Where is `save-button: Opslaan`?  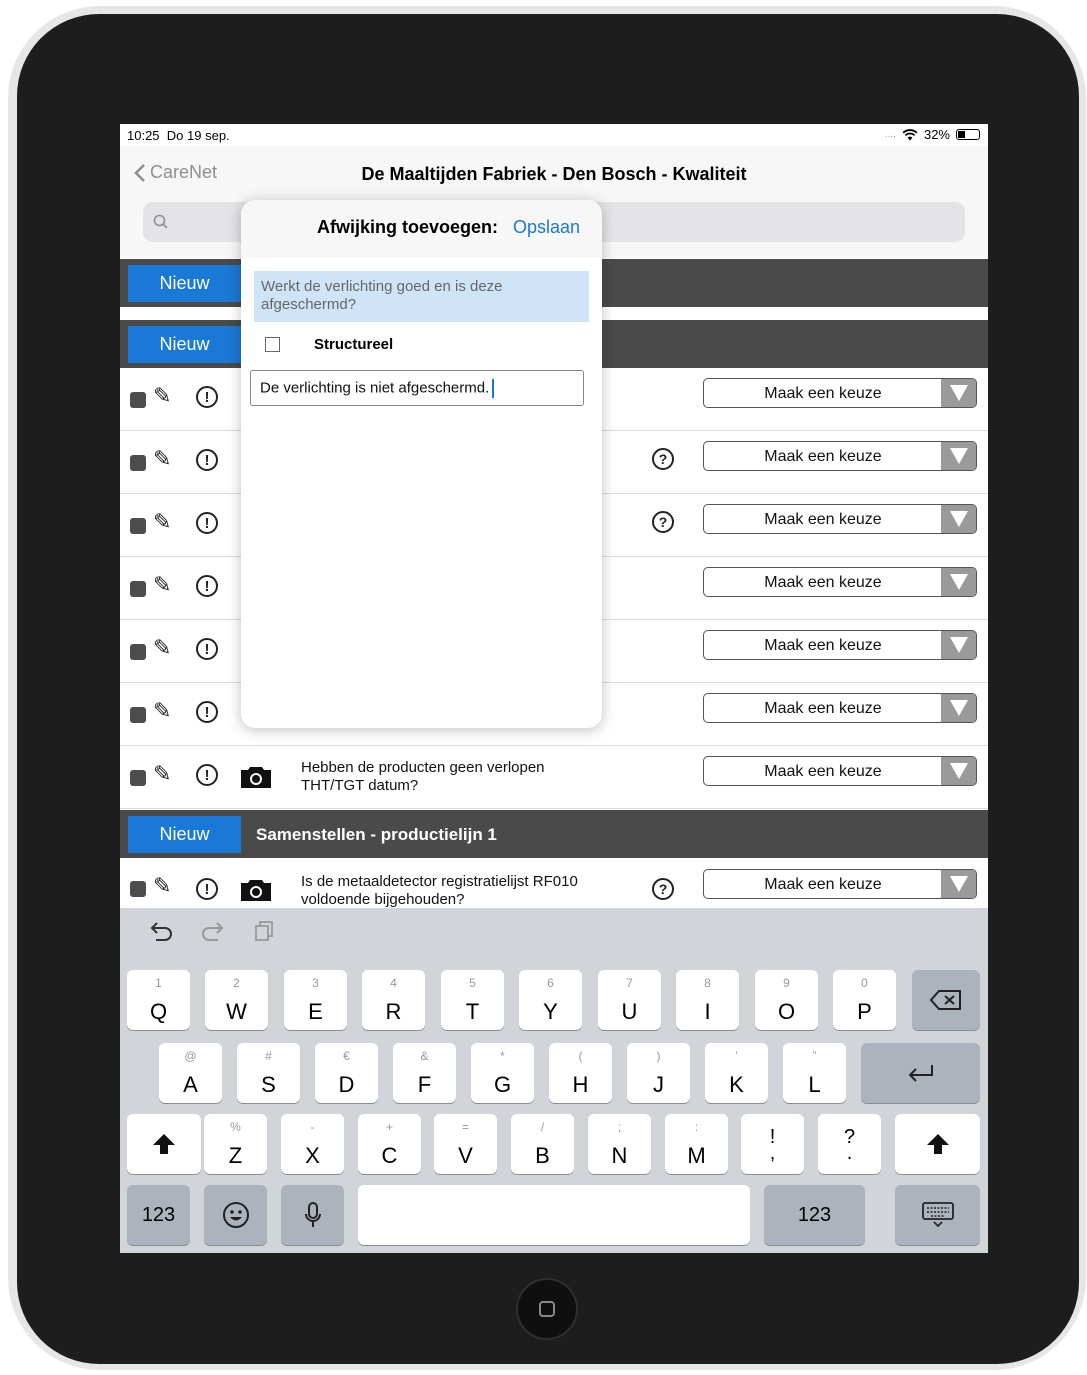 save-button: Opslaan is located at coordinates (546, 227).